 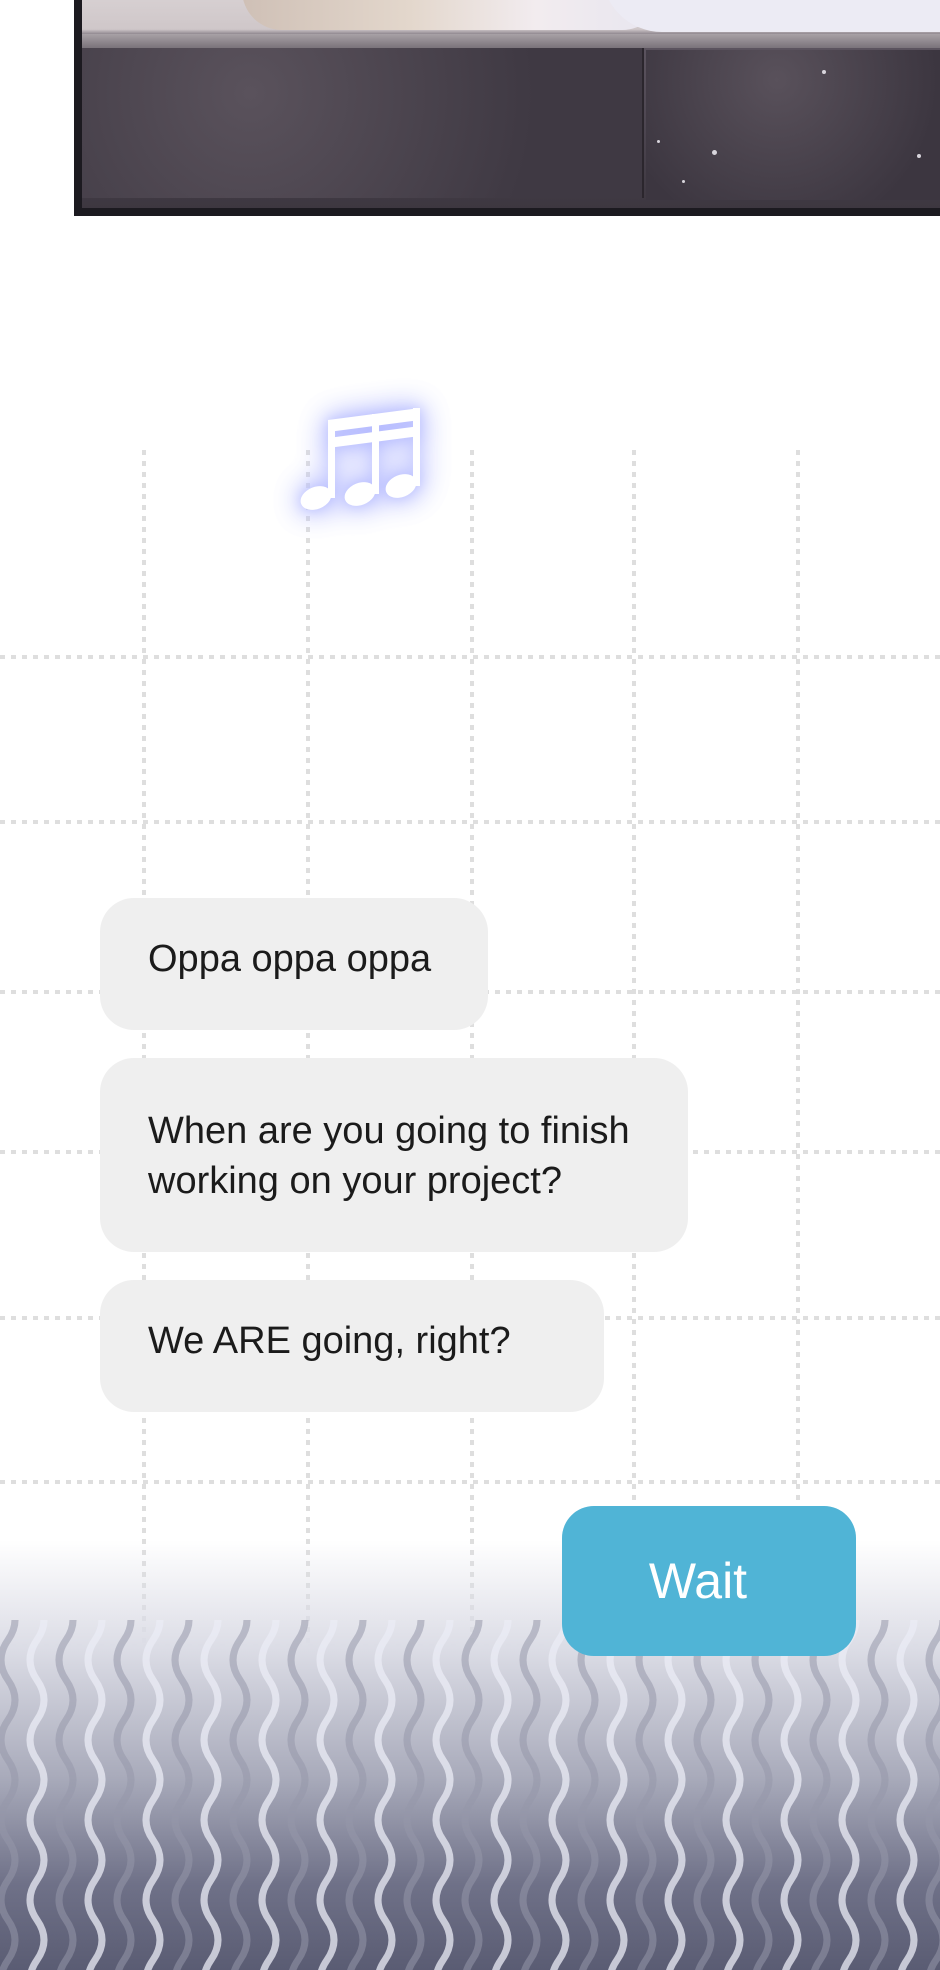 What do you see at coordinates (452, 15) in the screenshot?
I see `panel-figure` at bounding box center [452, 15].